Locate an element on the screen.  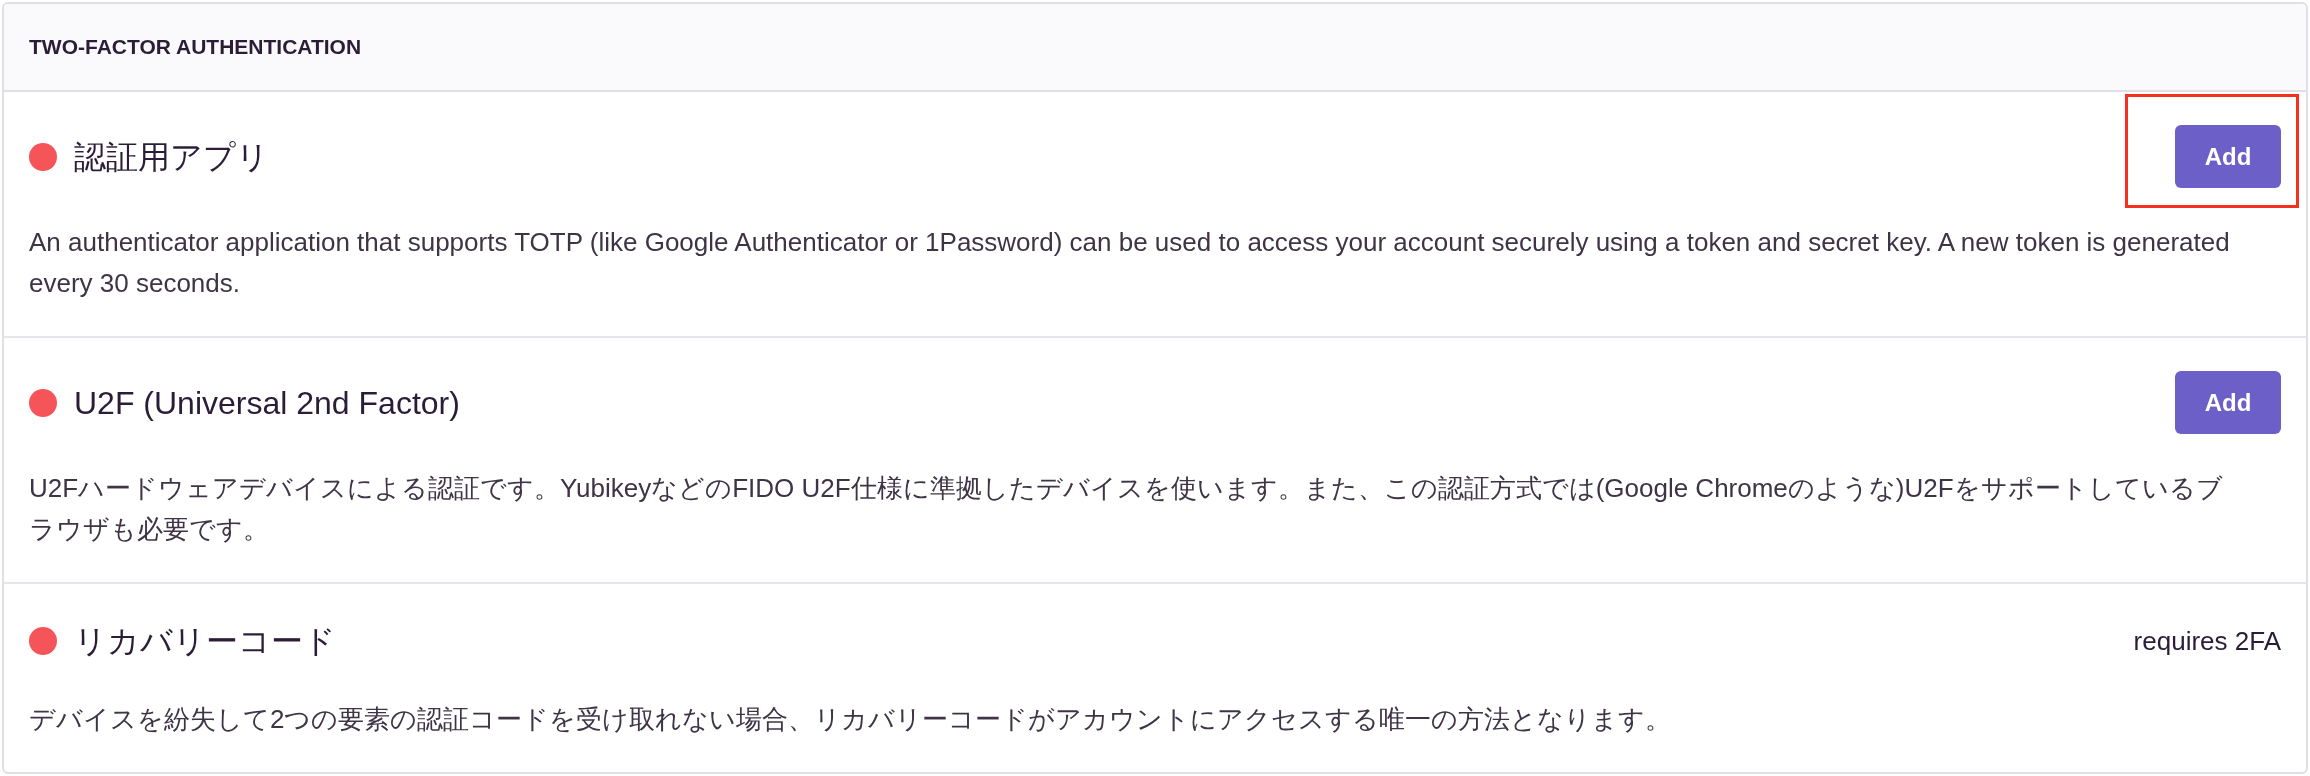
panel-title: TWO-FACTOR AUTHENTICATION is located at coordinates (195, 47).